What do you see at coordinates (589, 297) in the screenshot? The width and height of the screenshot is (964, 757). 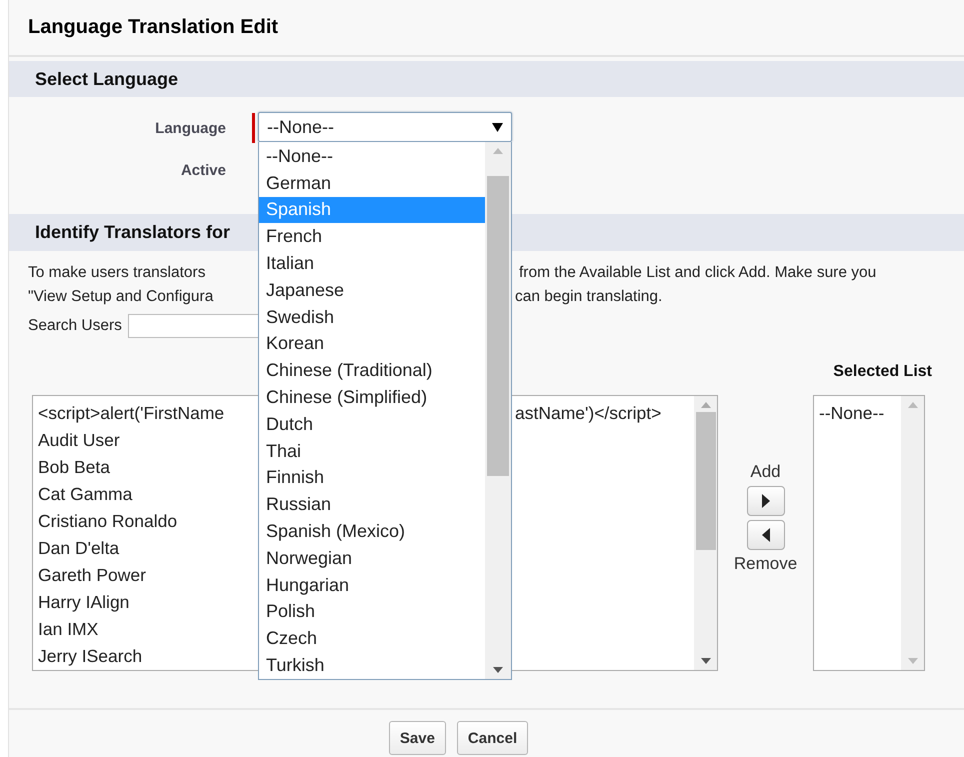 I see `instruction-text: can begin translating.` at bounding box center [589, 297].